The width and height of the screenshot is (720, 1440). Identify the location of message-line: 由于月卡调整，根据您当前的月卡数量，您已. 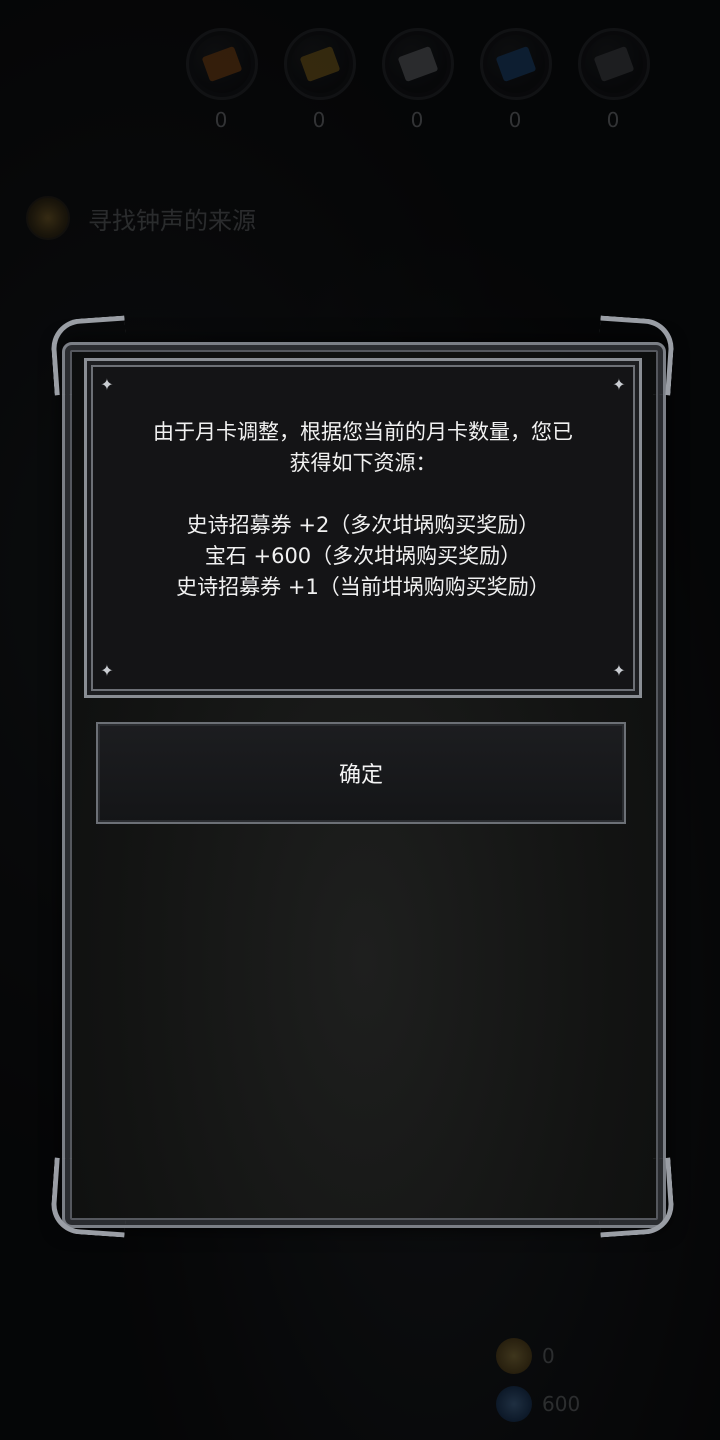
(363, 432).